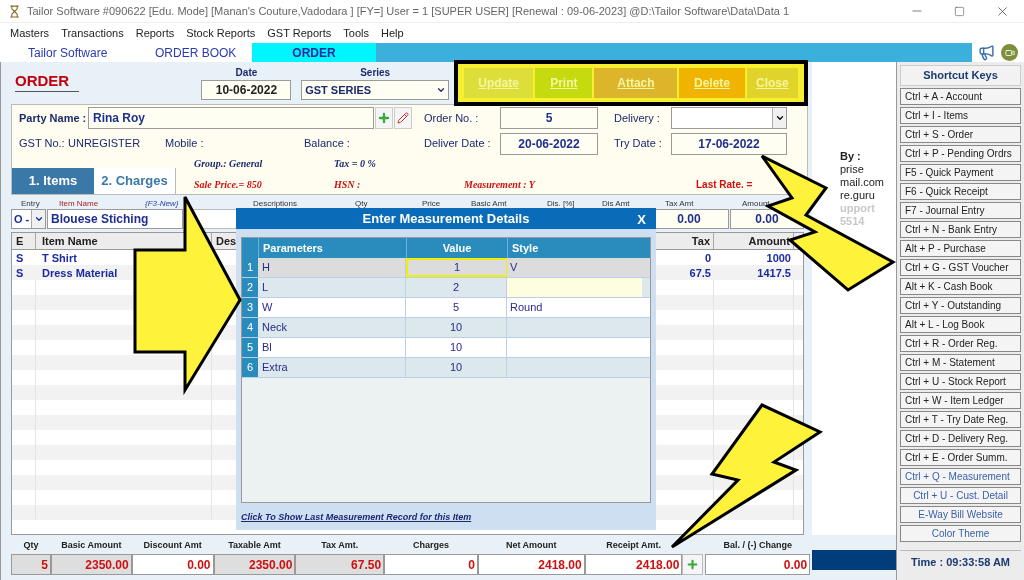 The width and height of the screenshot is (1024, 580). I want to click on table-cell: W, so click(332, 307).